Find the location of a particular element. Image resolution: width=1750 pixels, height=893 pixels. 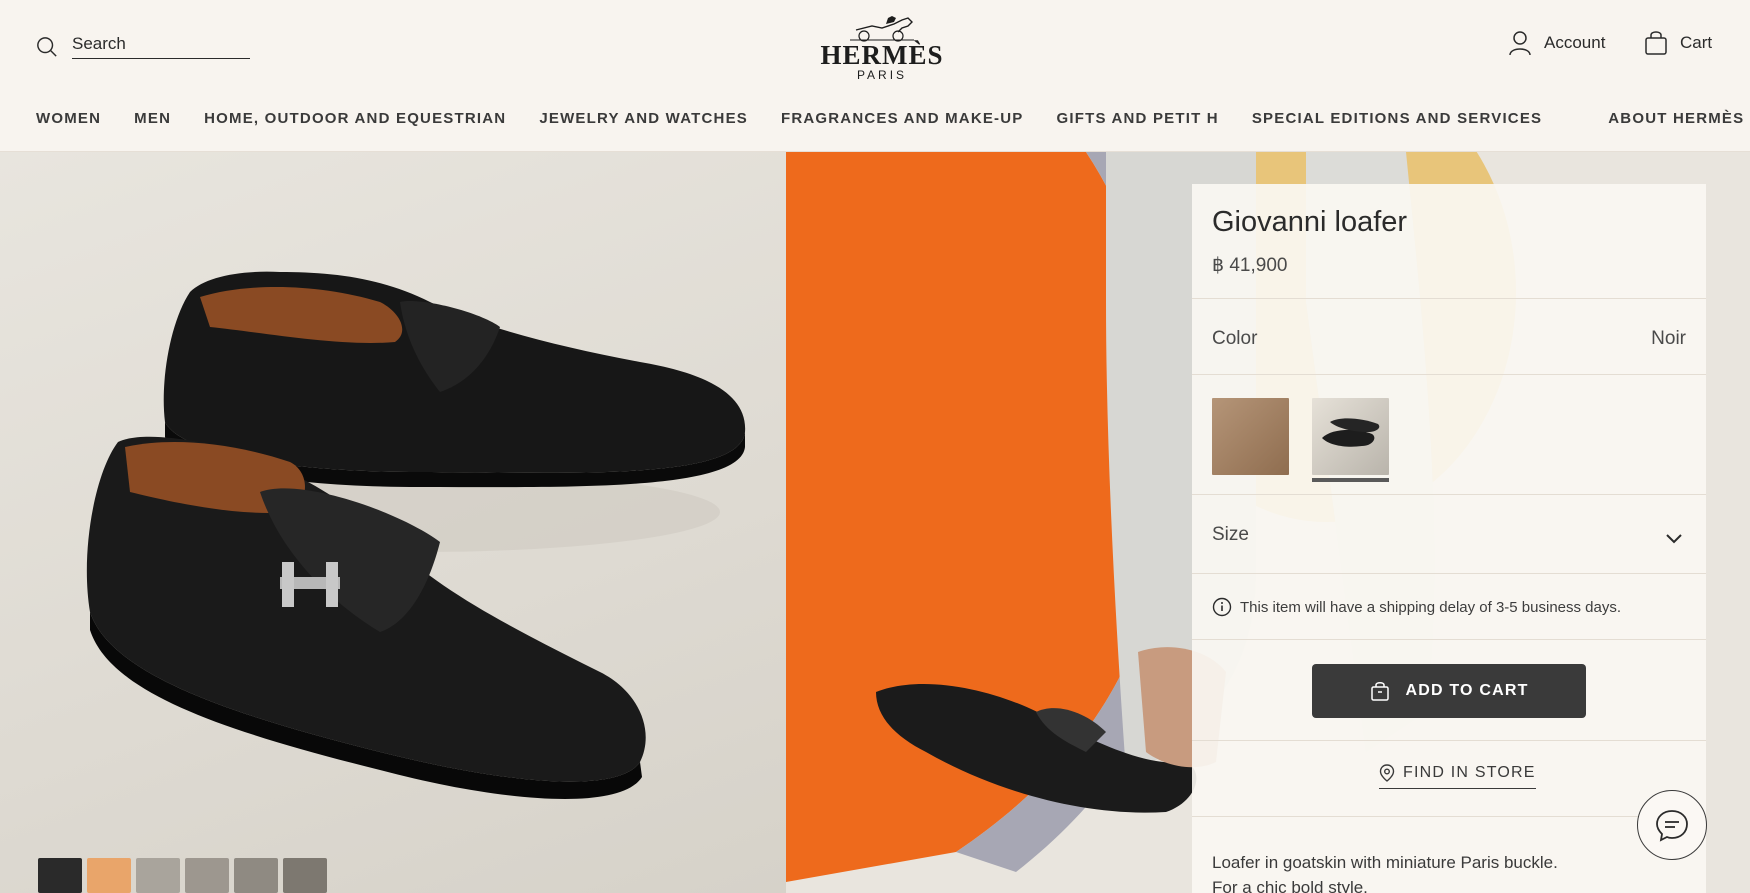

description-line-2: For a chic bold style. is located at coordinates (1290, 885).